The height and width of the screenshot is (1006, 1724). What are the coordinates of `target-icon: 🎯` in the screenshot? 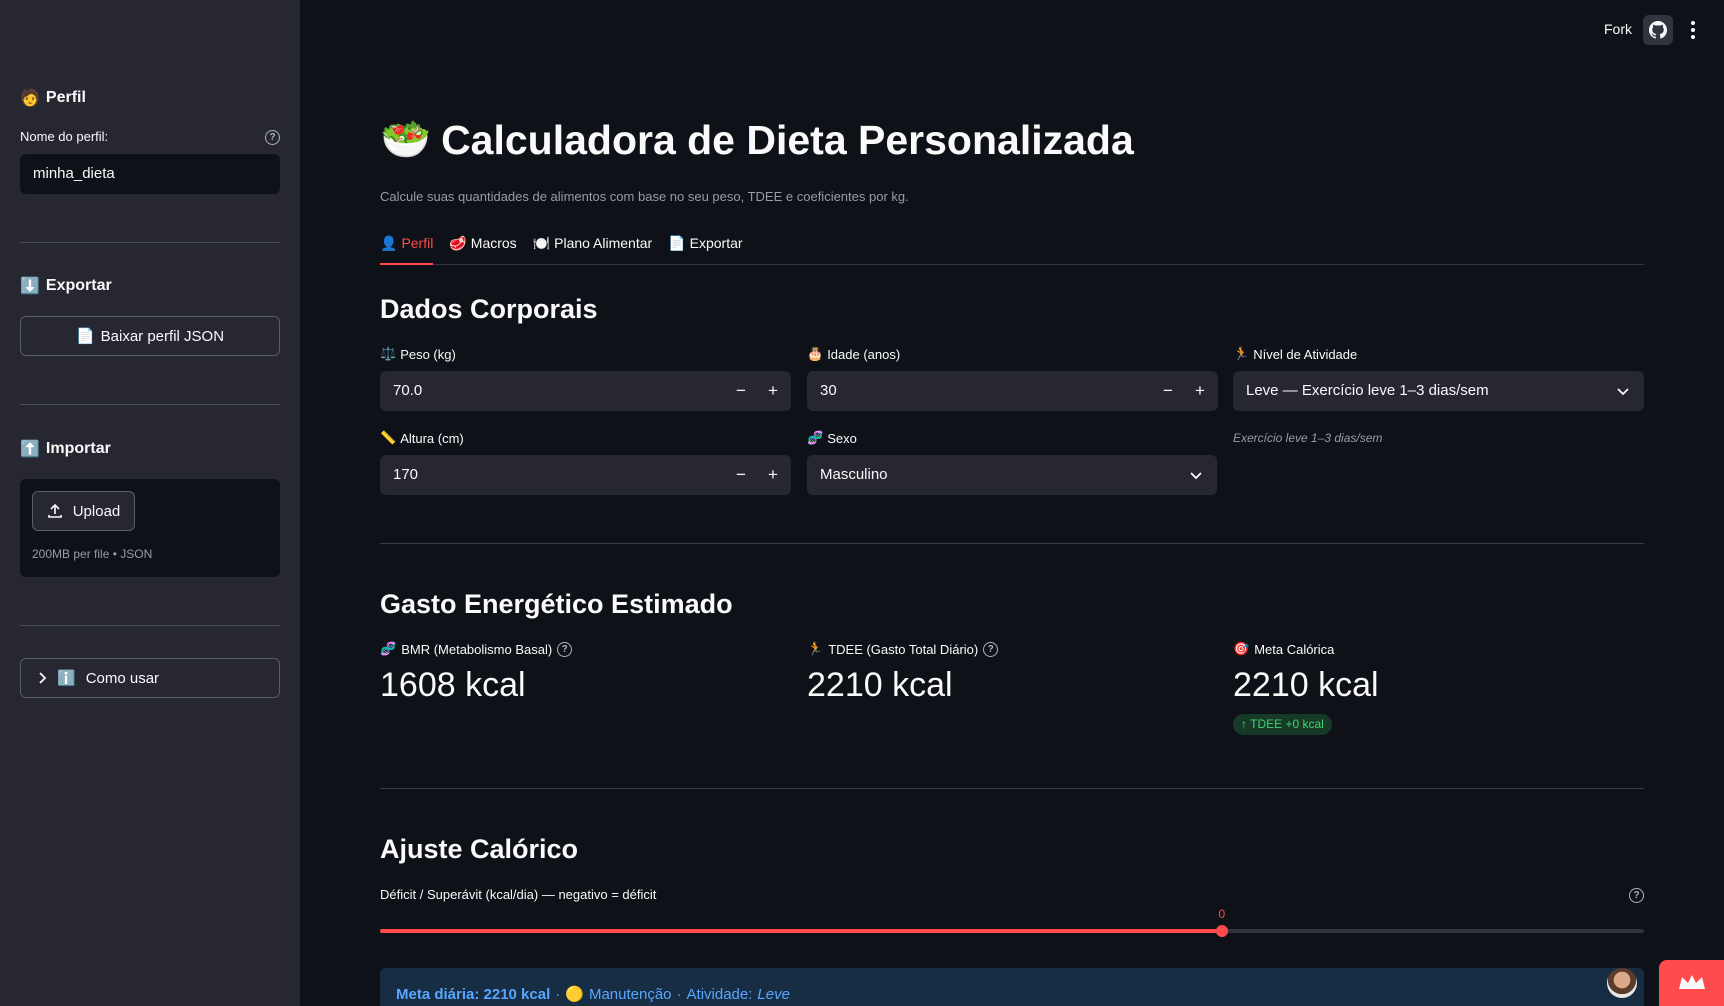 It's located at (1241, 648).